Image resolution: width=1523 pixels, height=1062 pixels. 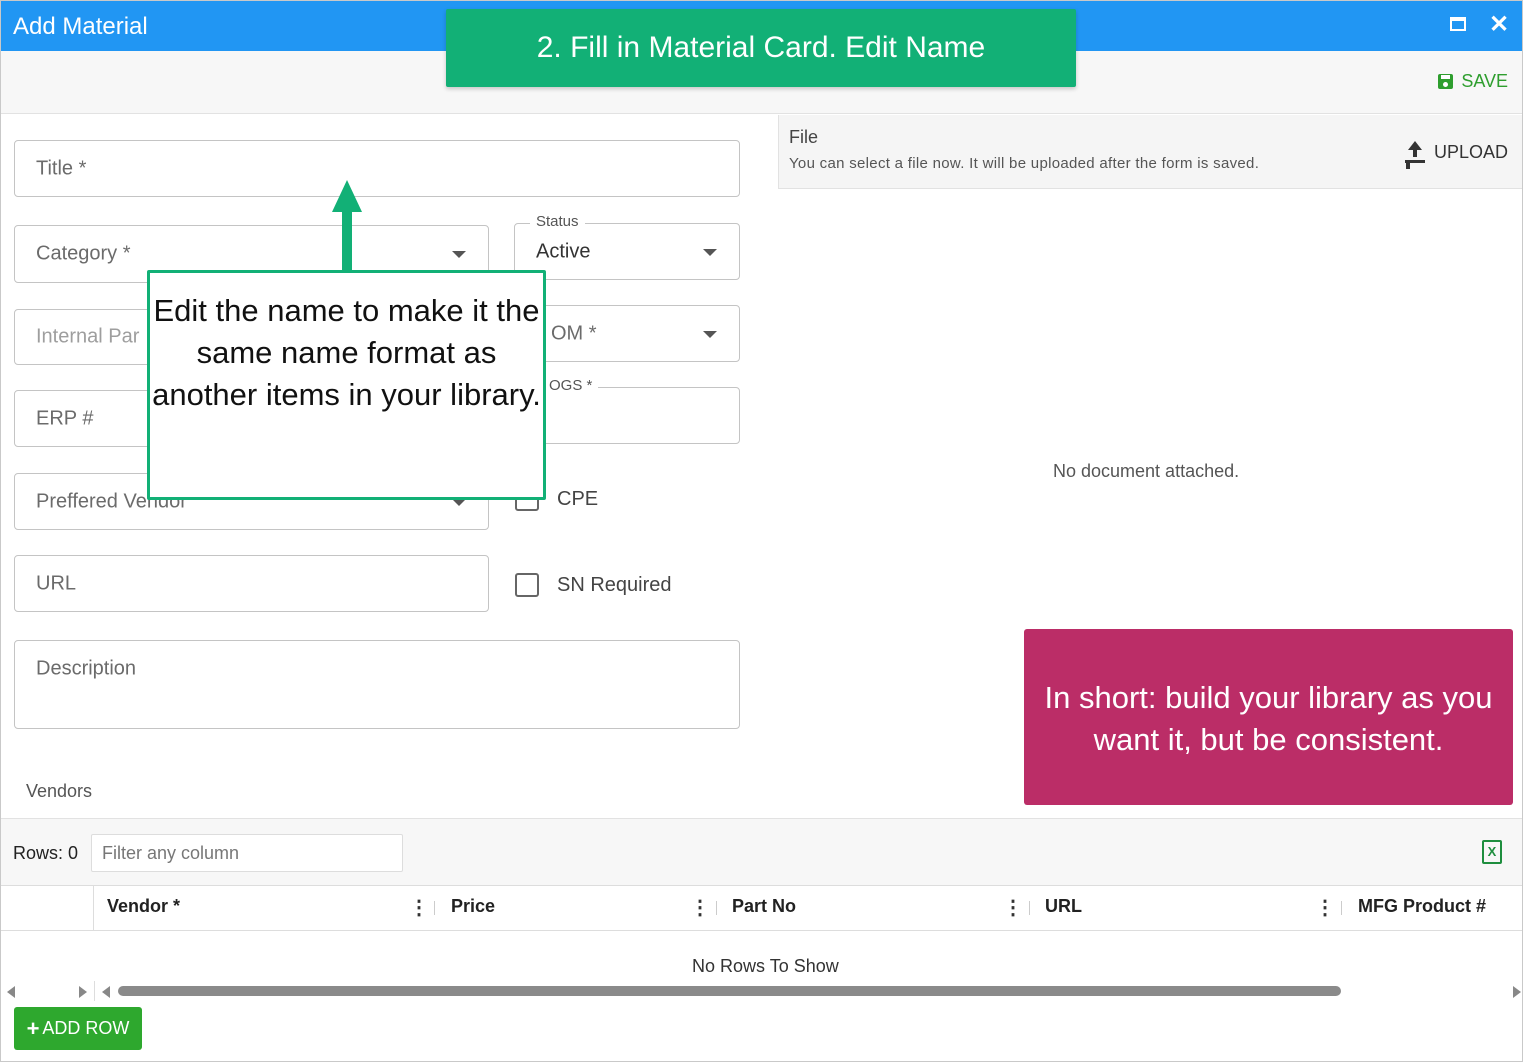 I want to click on upload-icon, so click(x=1415, y=152).